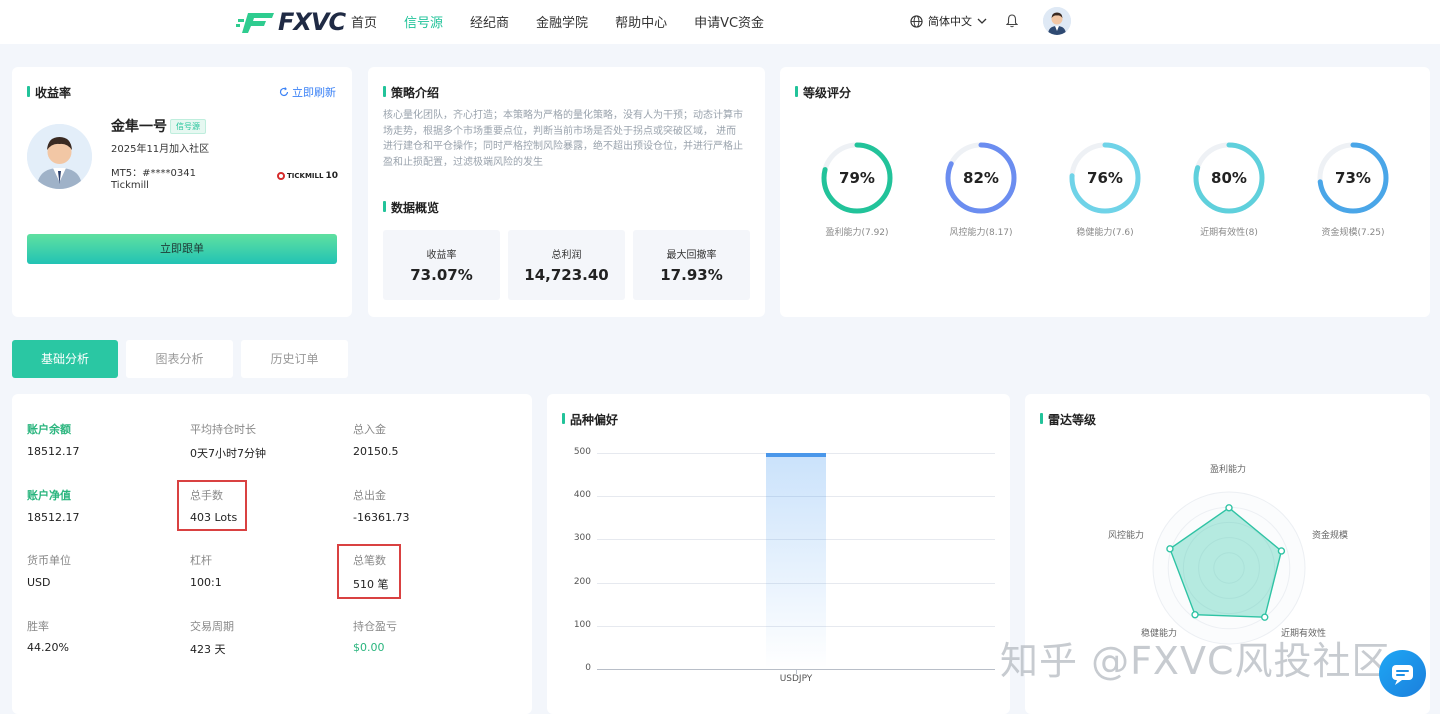 This screenshot has height=714, width=1440. I want to click on logo-mark-icon, so click(255, 23).